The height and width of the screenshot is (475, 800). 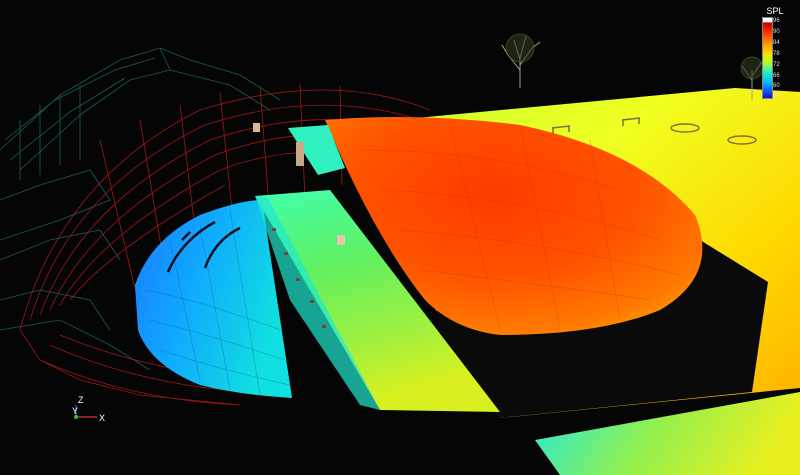 I want to click on legend-tick: 90, so click(x=776, y=32).